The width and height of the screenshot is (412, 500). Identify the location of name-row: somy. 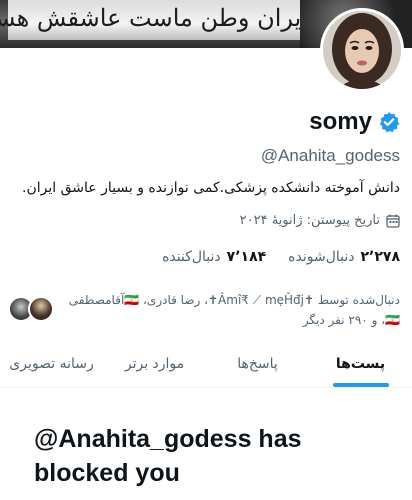
(354, 122).